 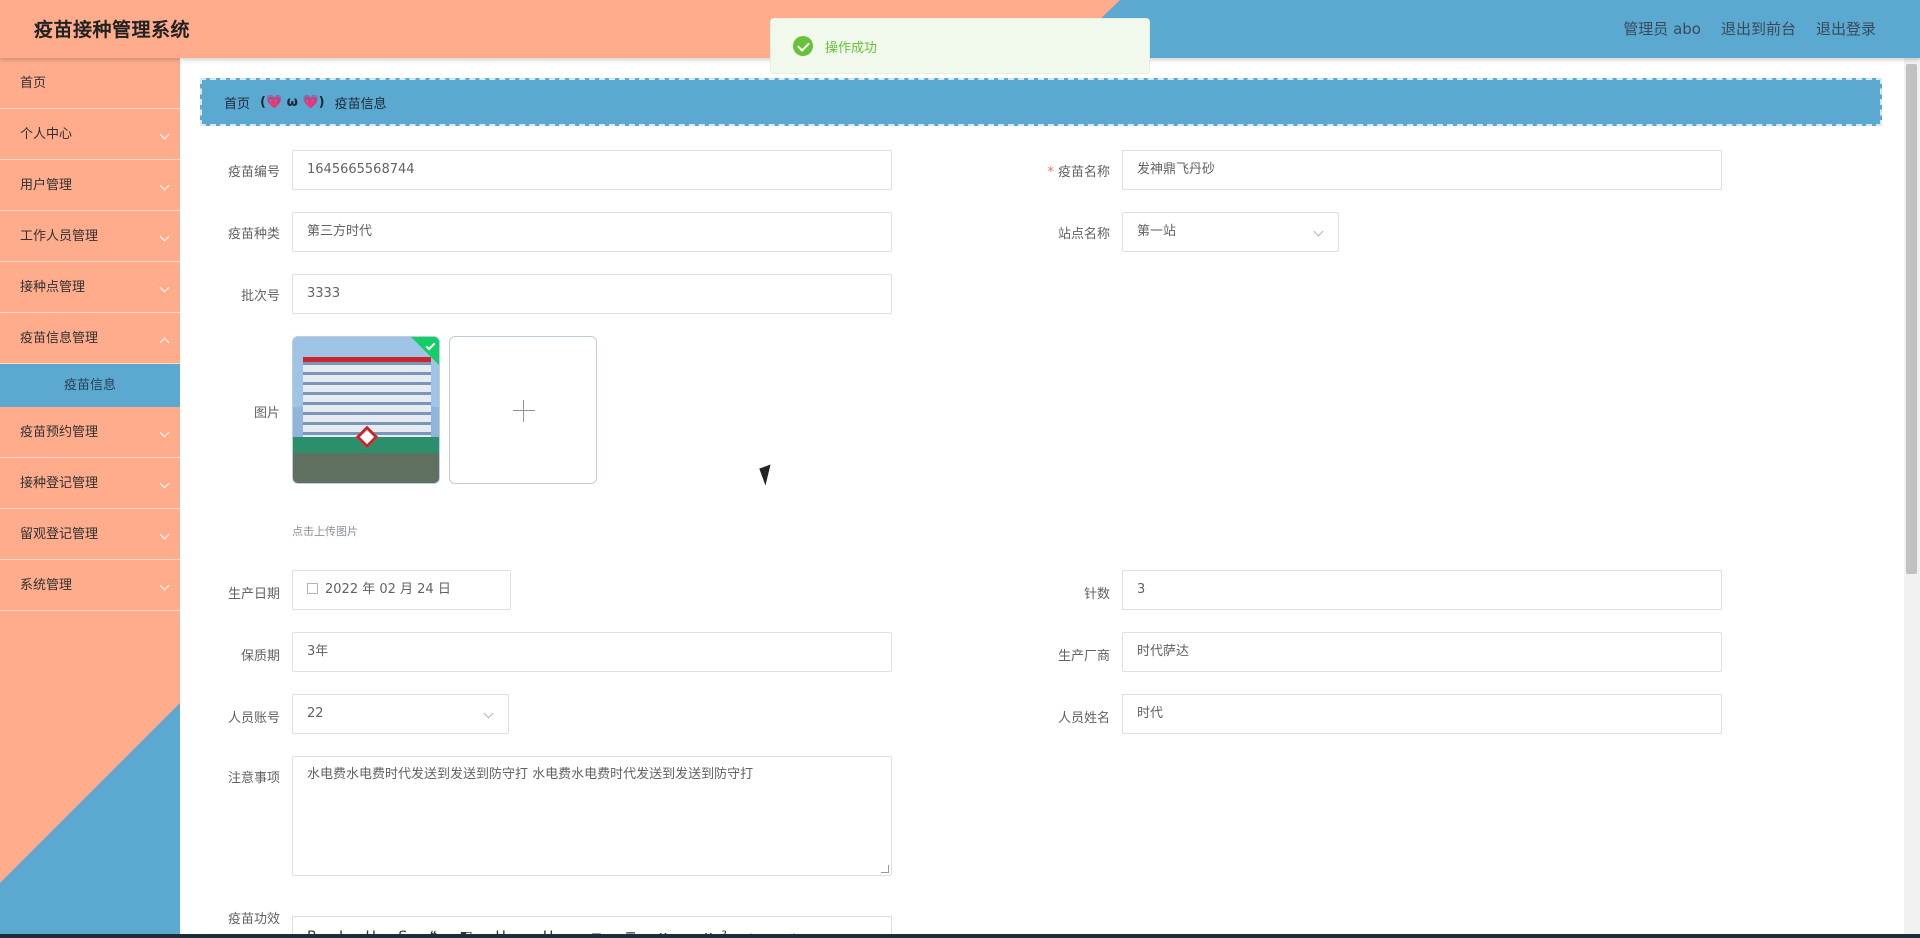 What do you see at coordinates (253, 778) in the screenshot?
I see `notes-label: 注意事项` at bounding box center [253, 778].